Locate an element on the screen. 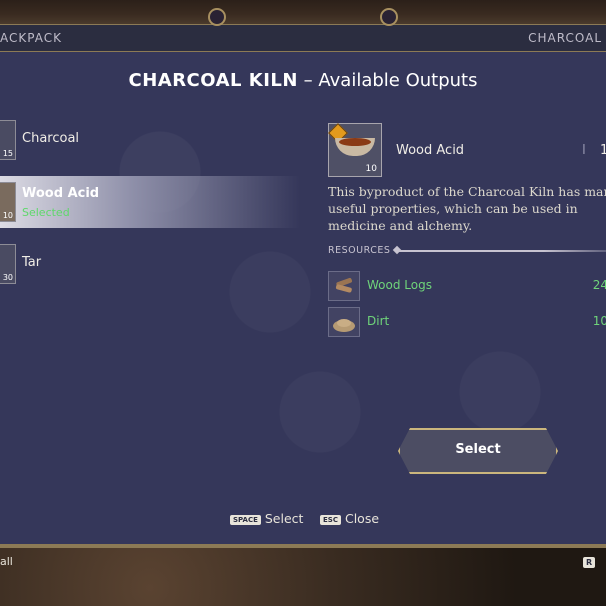 The image size is (606, 606). output-item-charcoal: 15 Charcoal is located at coordinates (150, 140).